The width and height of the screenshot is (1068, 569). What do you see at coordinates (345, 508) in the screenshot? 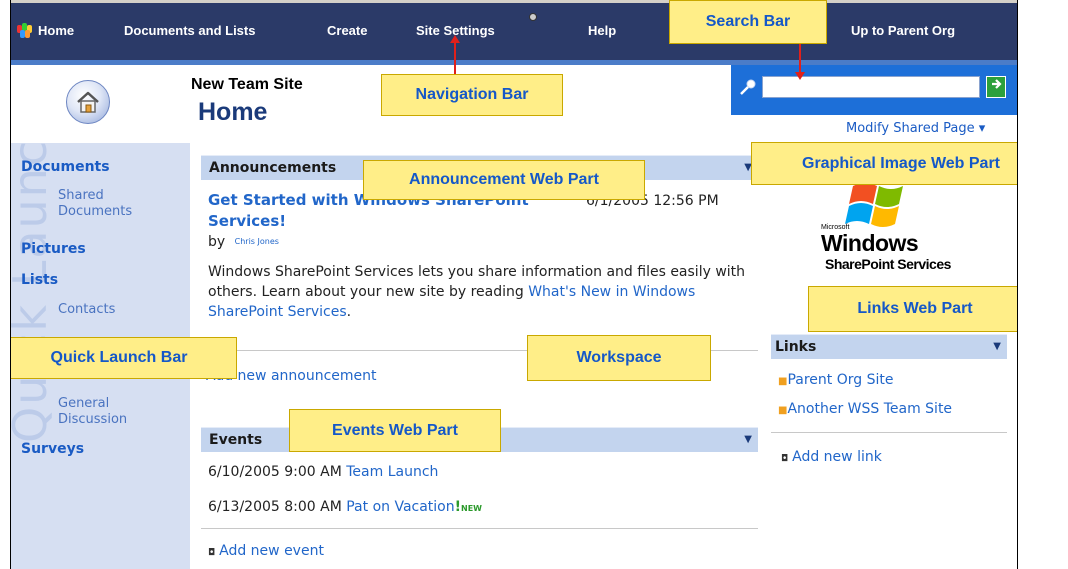
I see `event-row: 6/13/2005 8:00 AM Pat on Vacation!NEW` at bounding box center [345, 508].